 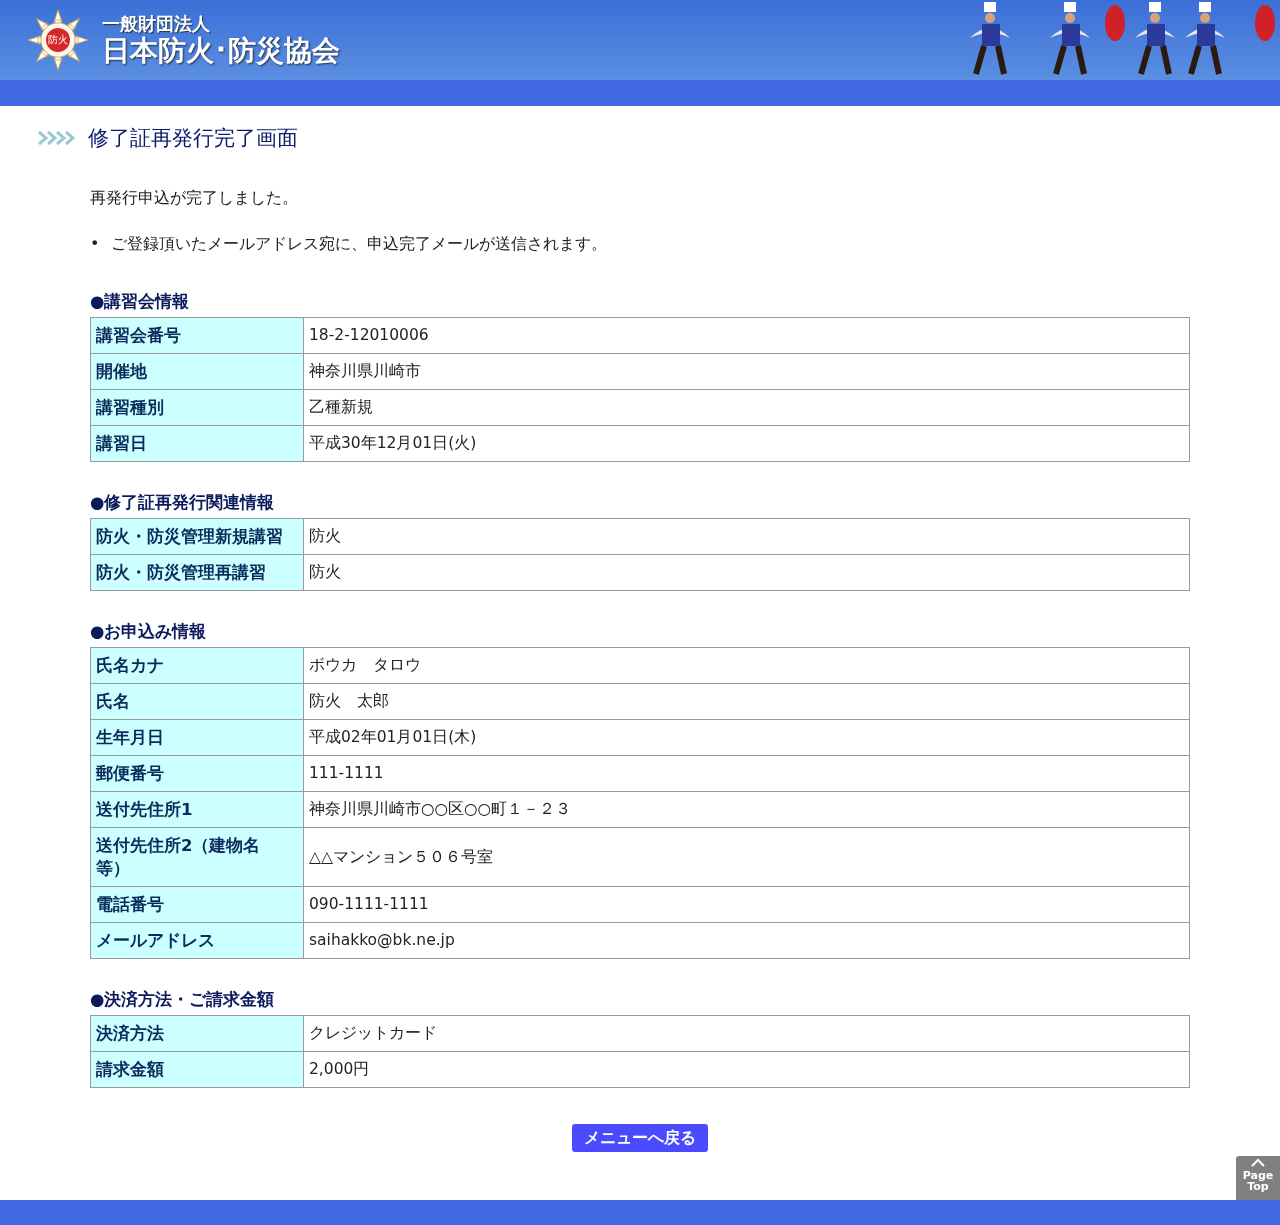 What do you see at coordinates (197, 335) in the screenshot?
I see `label-cell: 講習会番号` at bounding box center [197, 335].